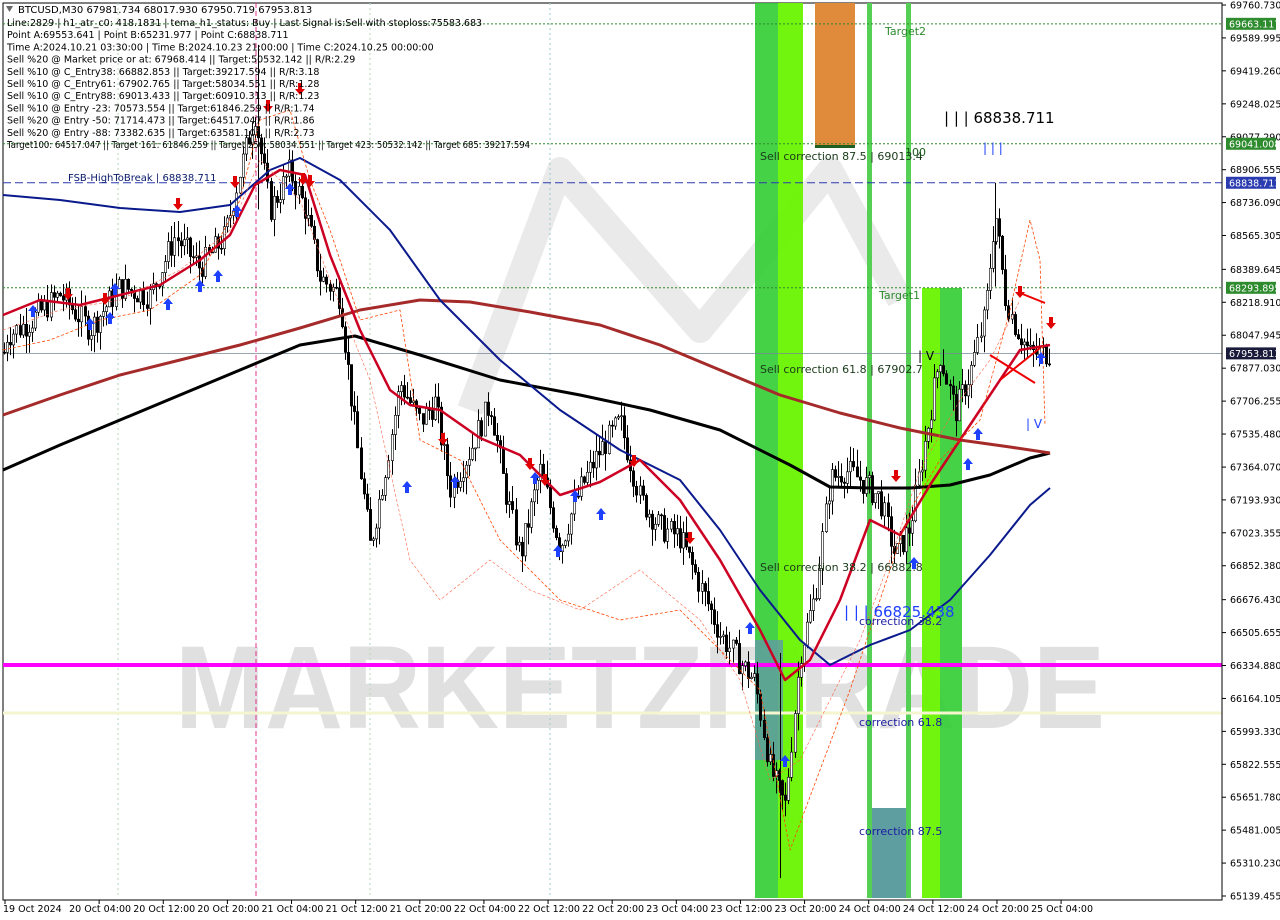  What do you see at coordinates (1255, 303) in the screenshot?
I see `y-tick-label: 68218.910` at bounding box center [1255, 303].